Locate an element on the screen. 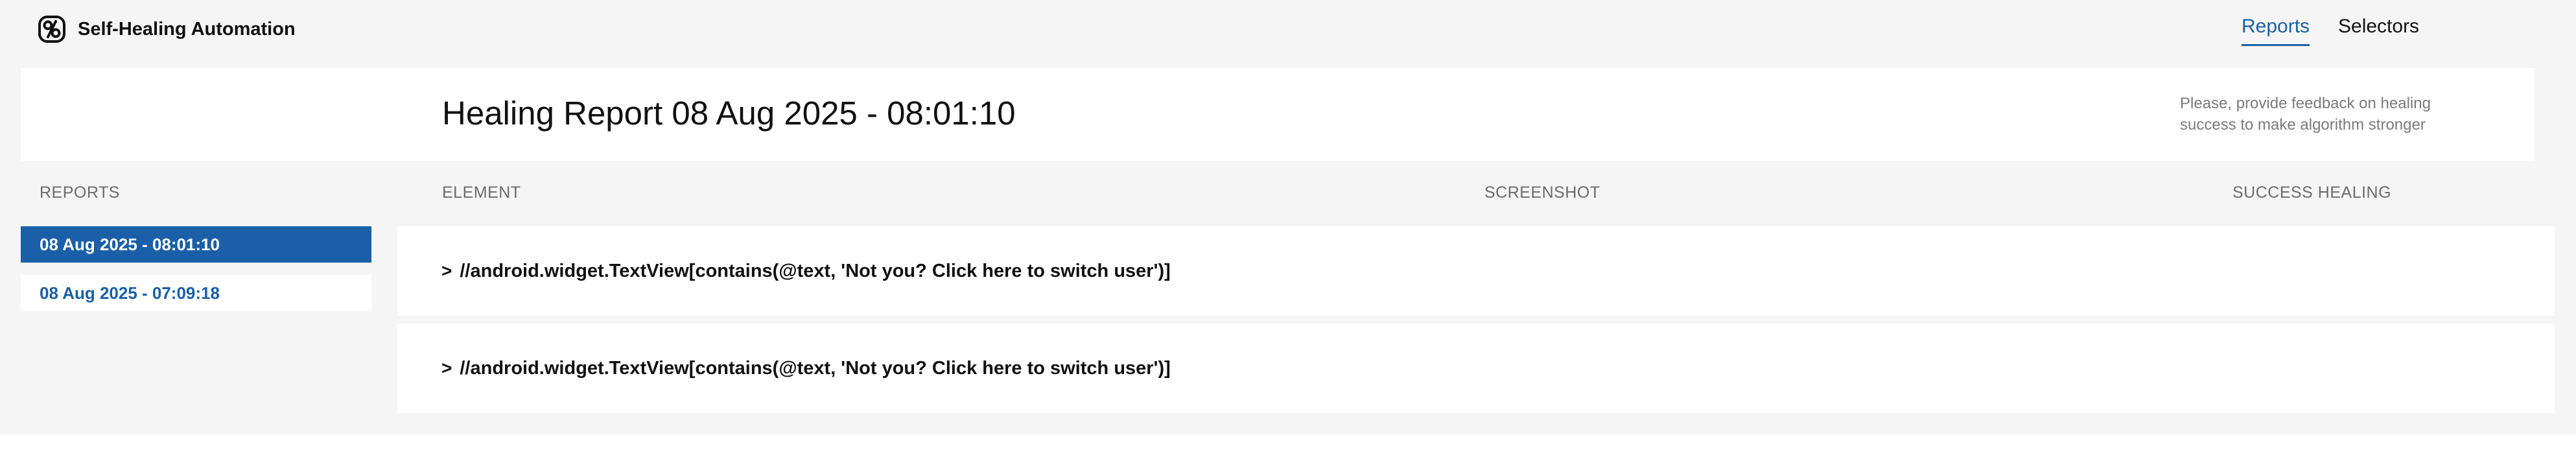  sidebar-header: REPORTS is located at coordinates (80, 193).